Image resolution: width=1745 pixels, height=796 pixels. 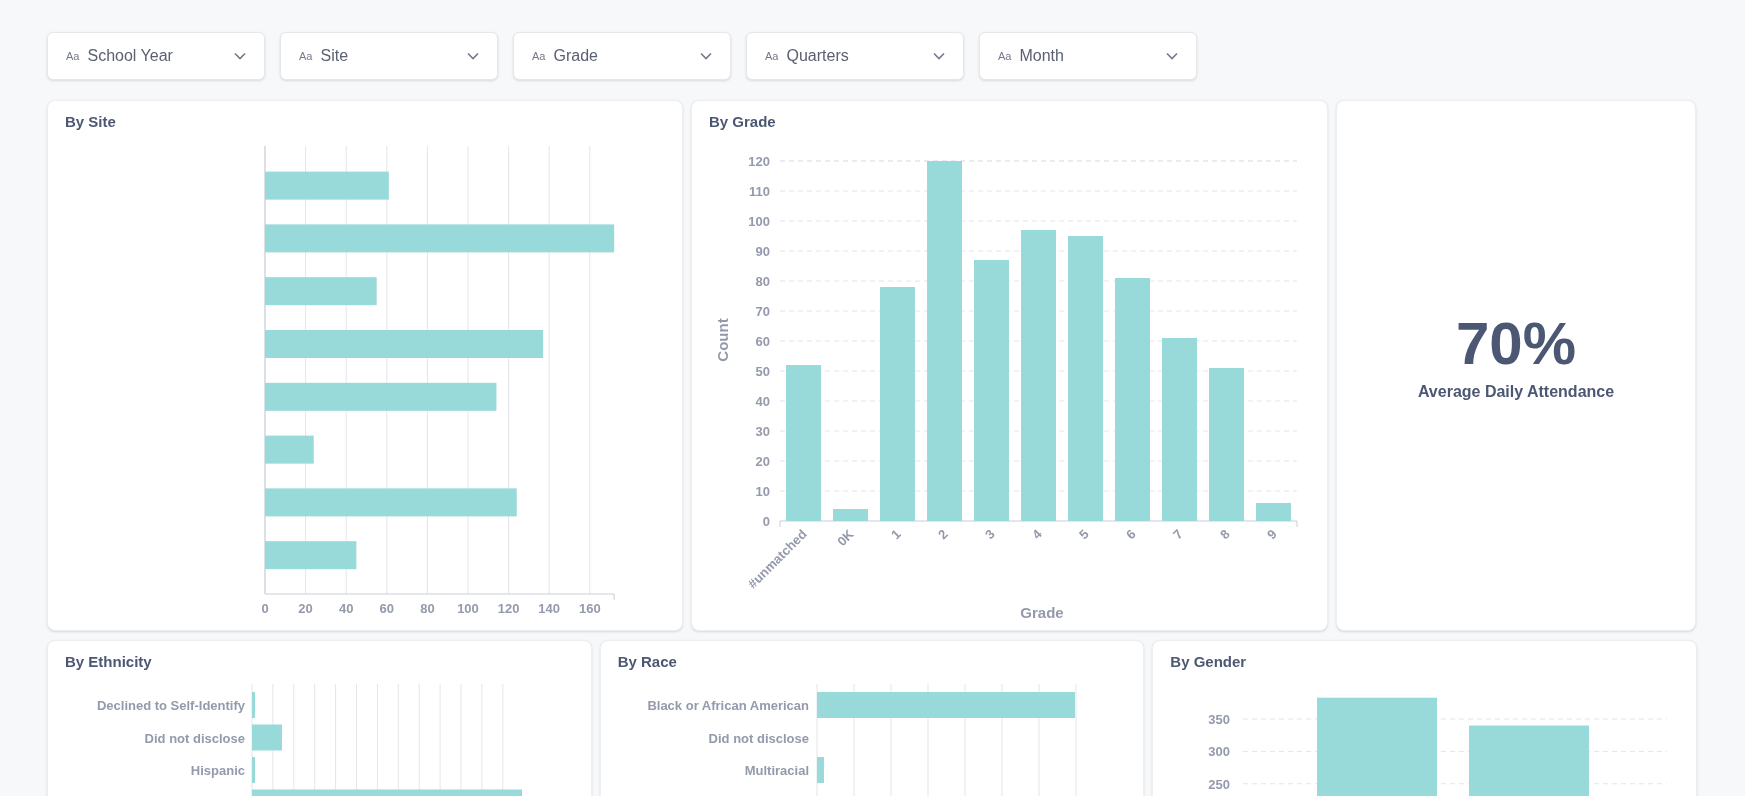 I want to click on axis-title: Count, so click(x=722, y=340).